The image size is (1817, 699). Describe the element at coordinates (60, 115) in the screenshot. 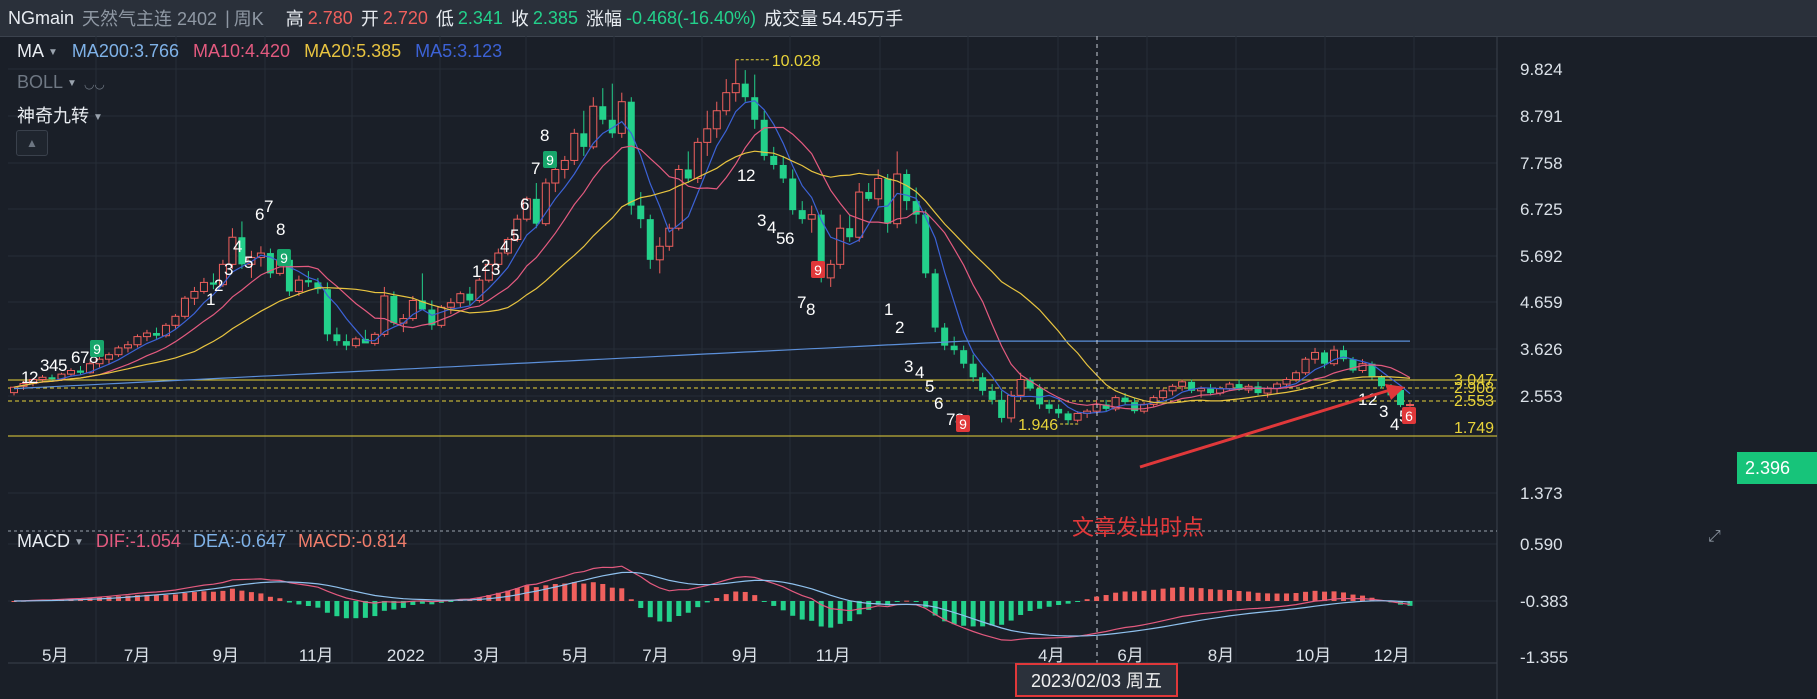

I see `magic-nine-selector: 神奇九转 ▼` at that location.